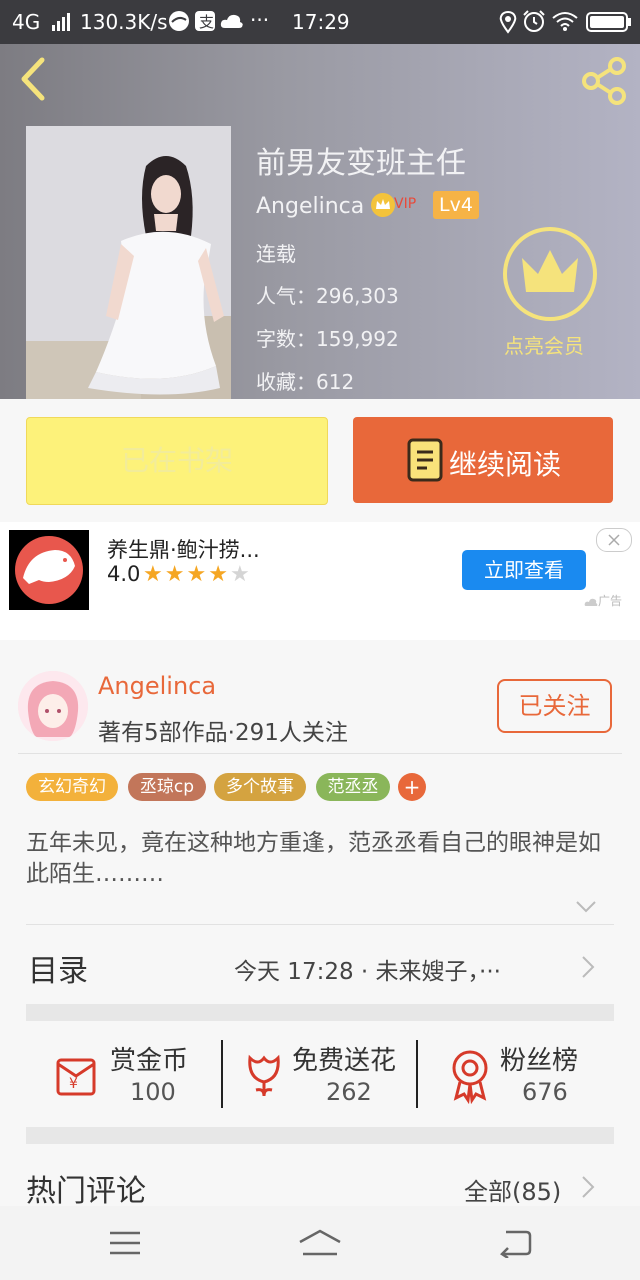 This screenshot has width=640, height=1280. I want to click on more-notifications: ···, so click(260, 20).